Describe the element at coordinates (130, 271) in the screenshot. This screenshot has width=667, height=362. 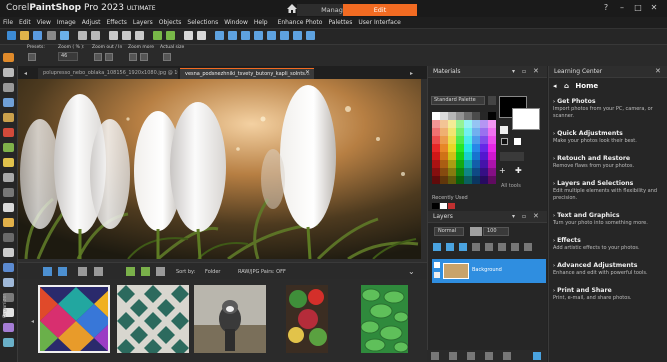
I see `rotate-left-icon` at that location.